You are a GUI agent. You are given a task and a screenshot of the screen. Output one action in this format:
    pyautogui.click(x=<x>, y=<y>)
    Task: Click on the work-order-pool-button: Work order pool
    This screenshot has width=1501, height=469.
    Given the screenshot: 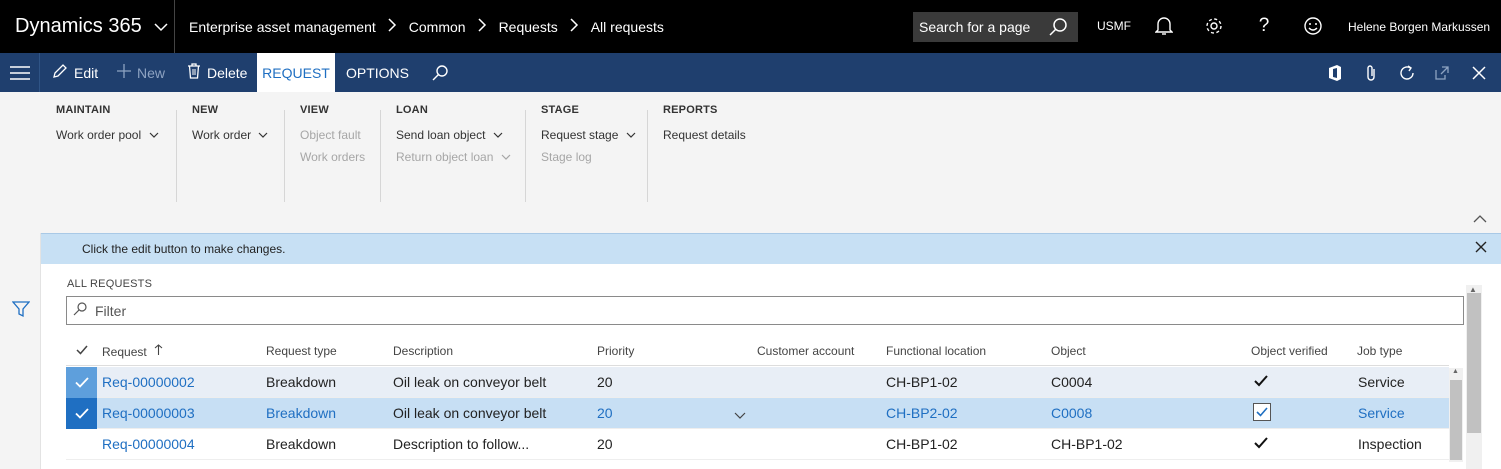 What is the action you would take?
    pyautogui.click(x=107, y=135)
    